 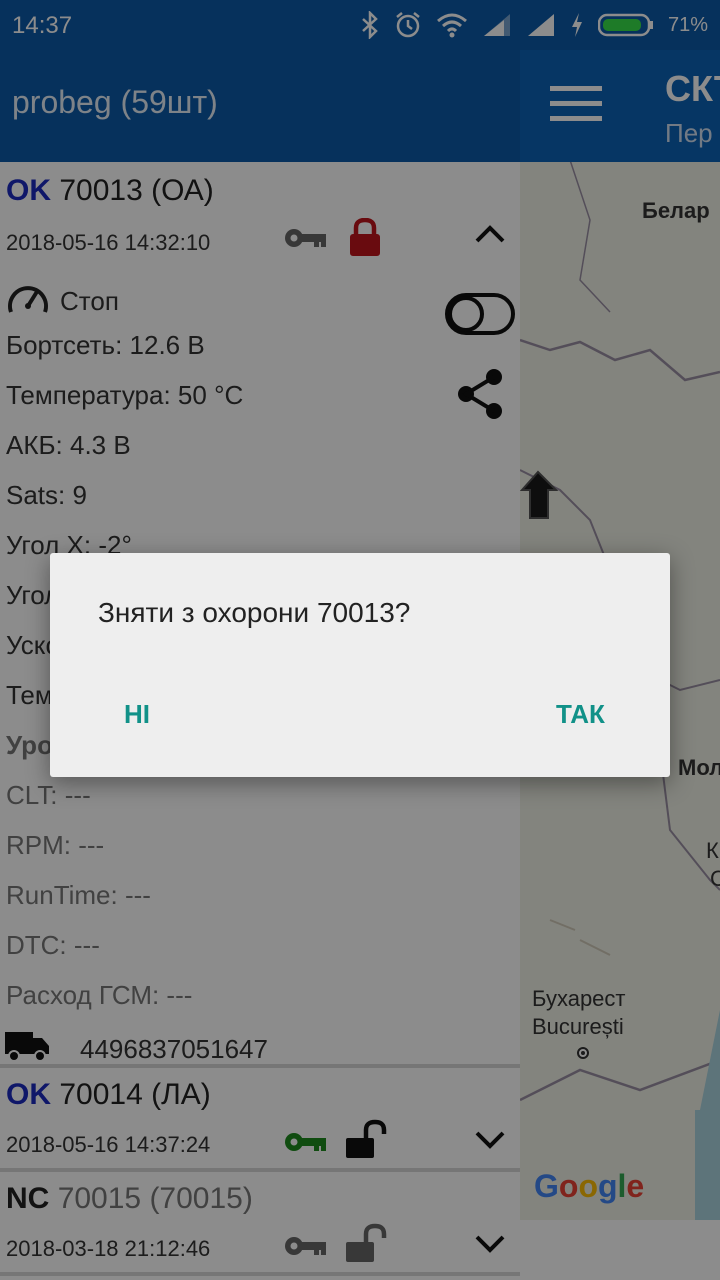 What do you see at coordinates (580, 714) in the screenshot?
I see `yes-button: ТАК` at bounding box center [580, 714].